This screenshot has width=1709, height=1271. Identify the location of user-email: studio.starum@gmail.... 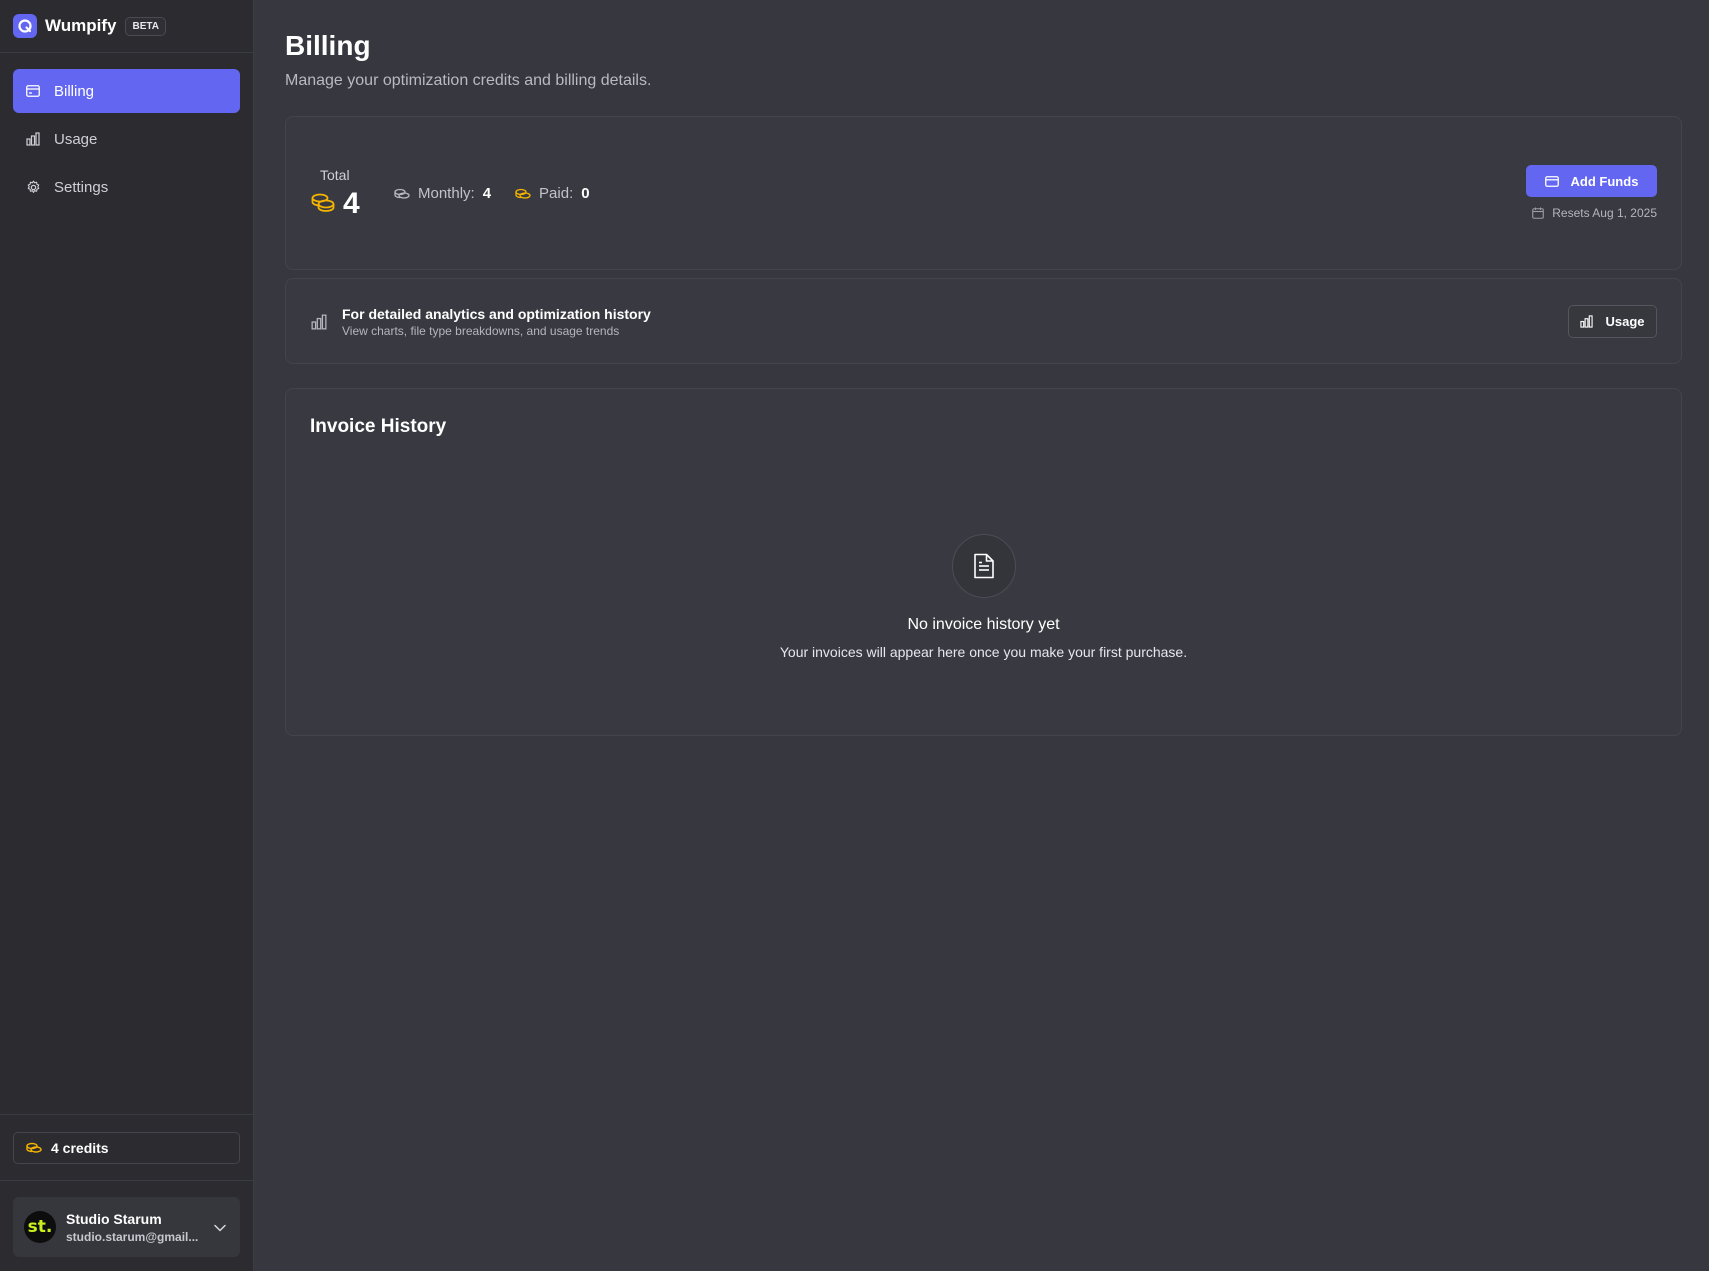
(132, 1236).